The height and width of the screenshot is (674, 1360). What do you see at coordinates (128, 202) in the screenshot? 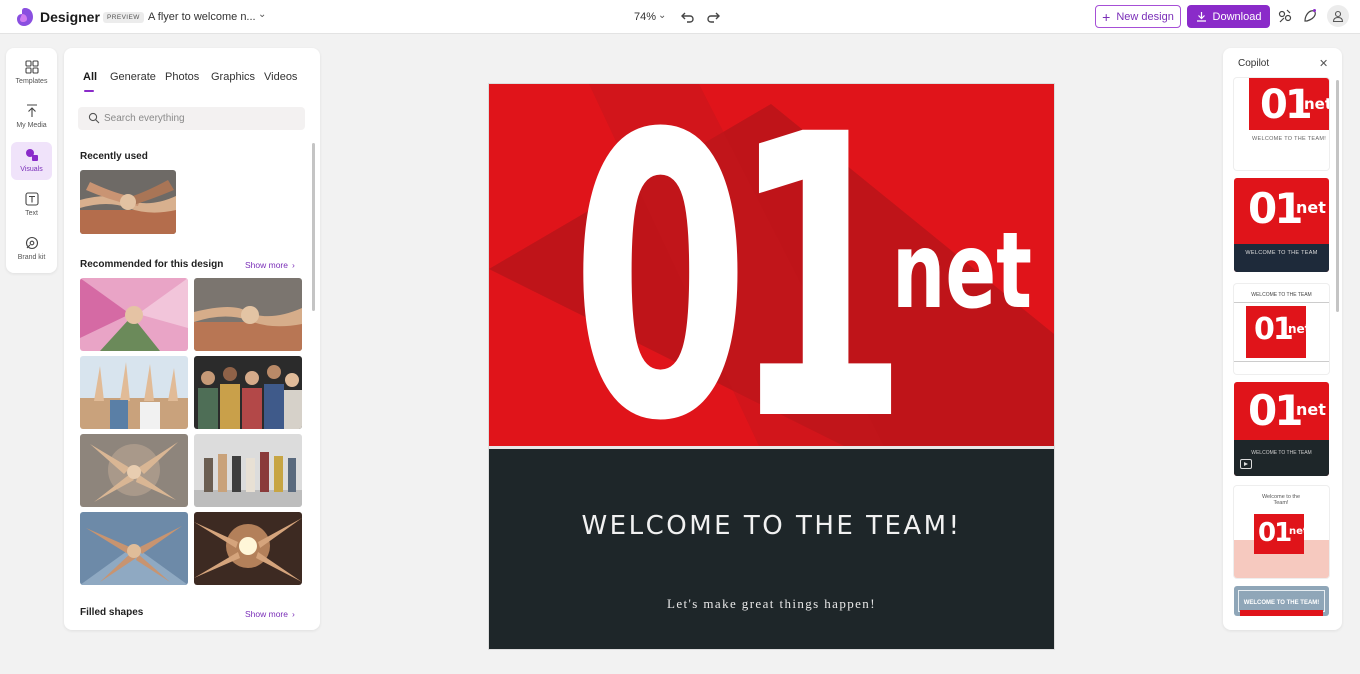
I see `recent-photo-hands` at bounding box center [128, 202].